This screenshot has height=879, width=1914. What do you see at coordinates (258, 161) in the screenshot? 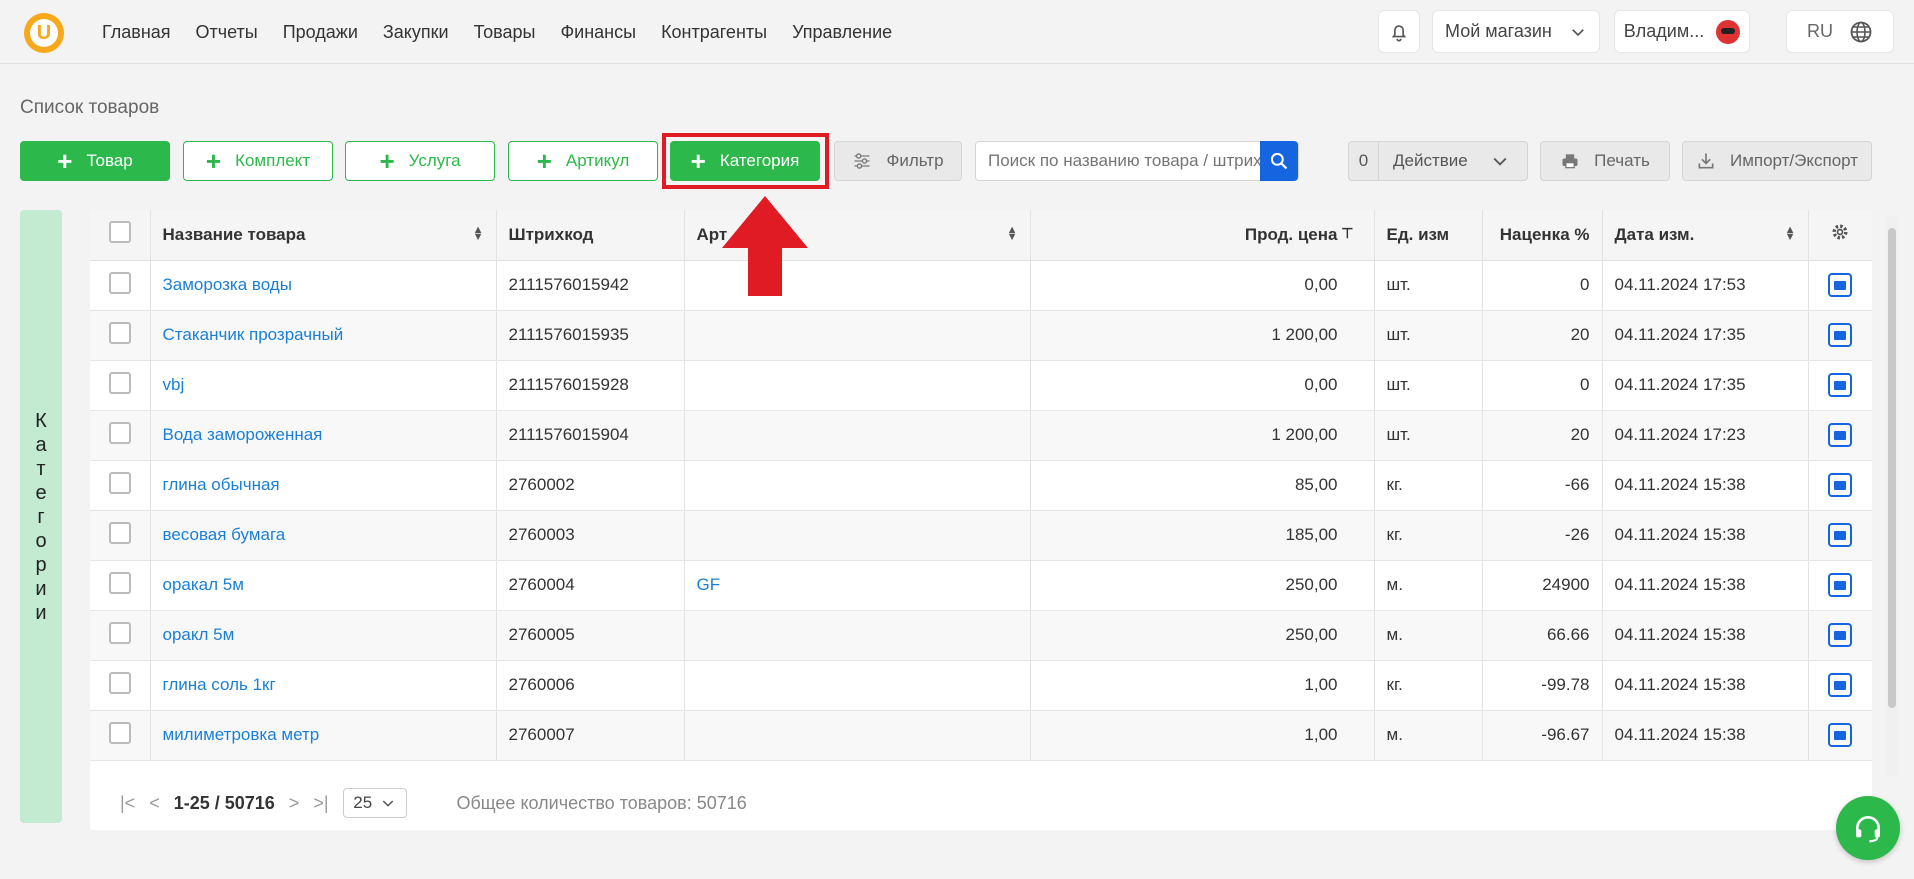
I see `add-kit-button: + Комплект` at bounding box center [258, 161].